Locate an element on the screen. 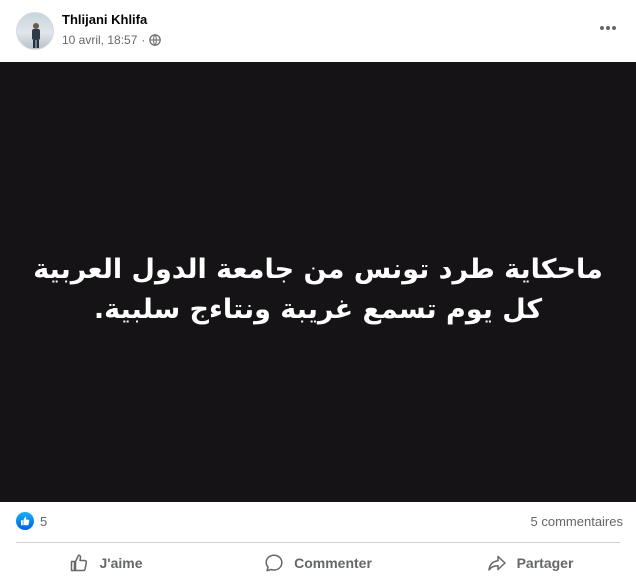 This screenshot has height=586, width=636. author-avatar is located at coordinates (35, 31).